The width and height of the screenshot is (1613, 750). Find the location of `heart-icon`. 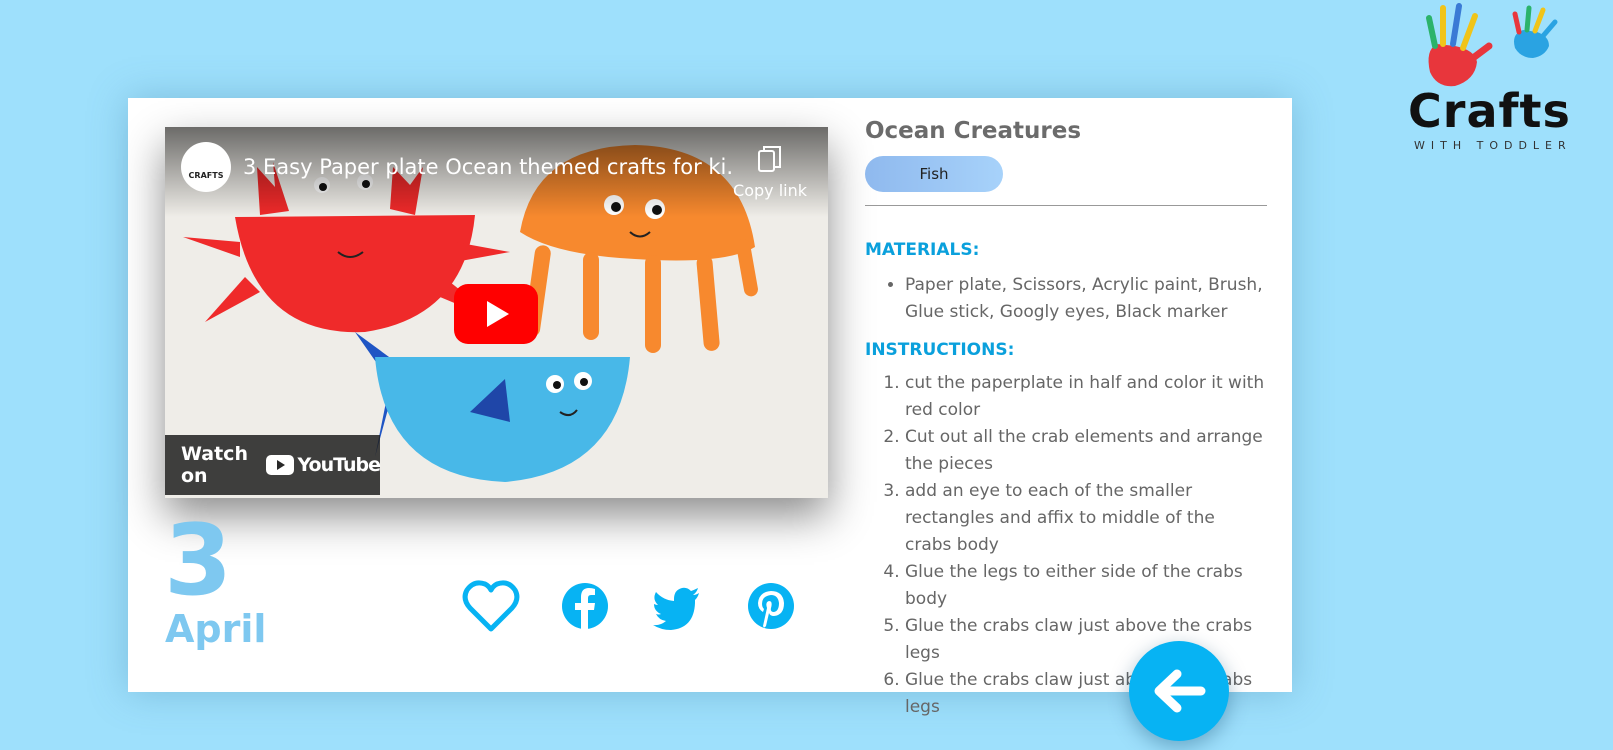

heart-icon is located at coordinates (491, 606).